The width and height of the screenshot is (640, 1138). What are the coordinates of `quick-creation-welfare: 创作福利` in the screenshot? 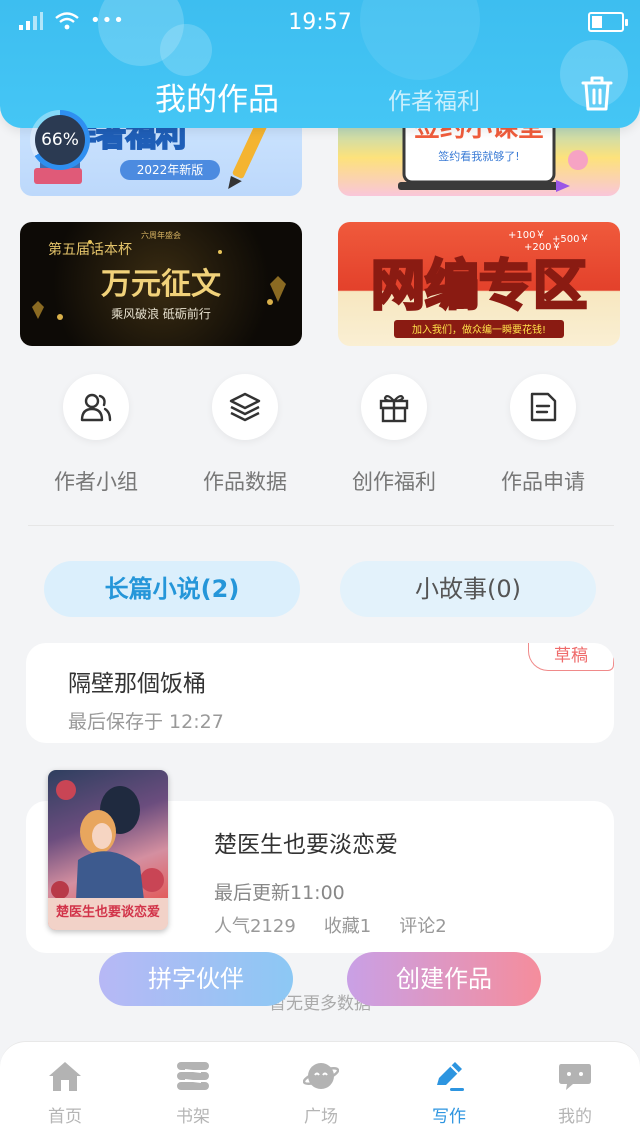 It's located at (394, 435).